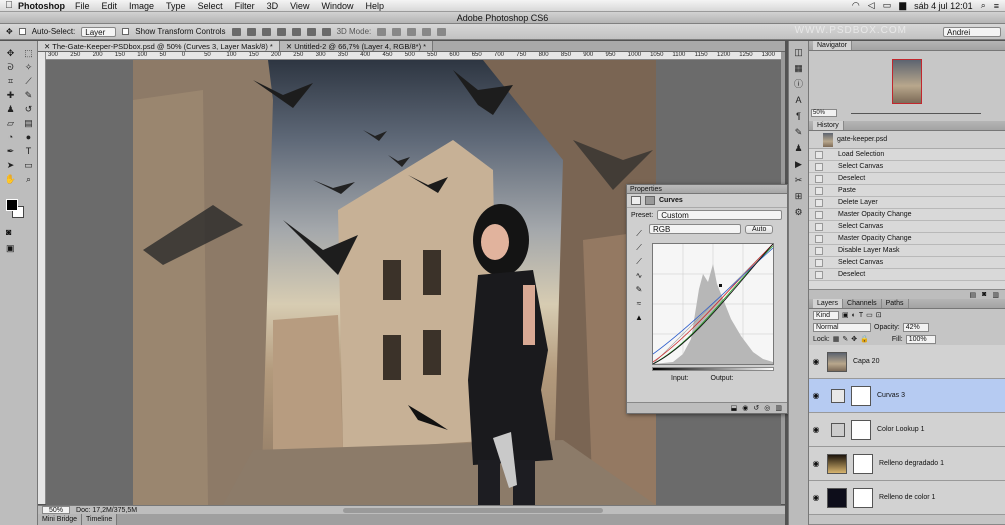  I want to click on eyedropper-icon: ⟋, so click(28, 81).